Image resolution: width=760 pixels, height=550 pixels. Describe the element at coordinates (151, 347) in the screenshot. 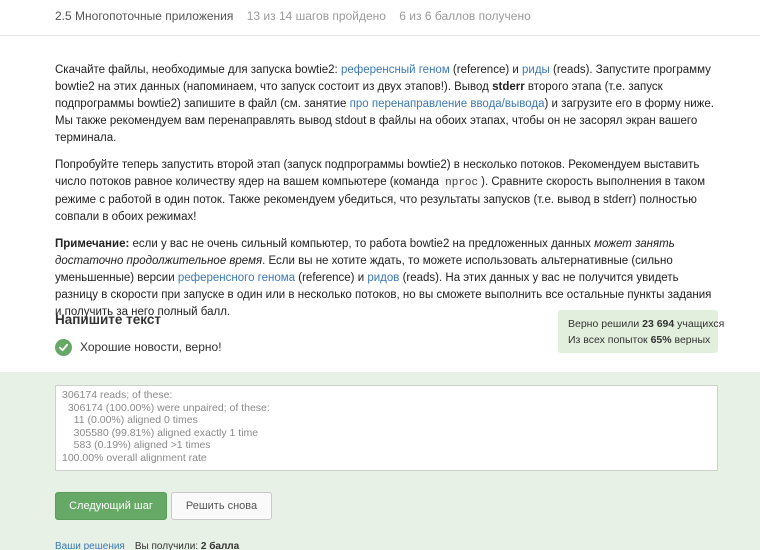

I see `feedback-text: Хорошие новости, верно!` at that location.